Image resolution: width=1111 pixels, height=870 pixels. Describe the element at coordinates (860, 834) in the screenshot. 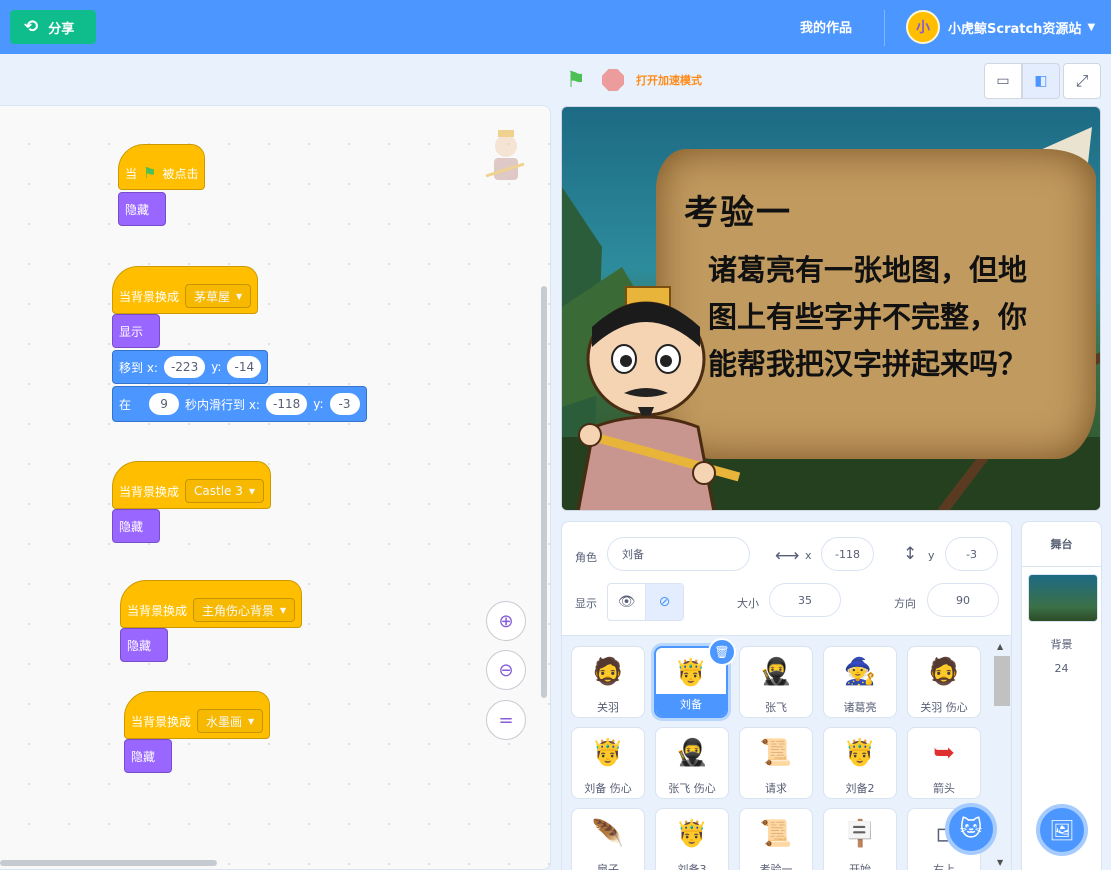

I see `sprite-thumbnail-icon: 🪧` at that location.